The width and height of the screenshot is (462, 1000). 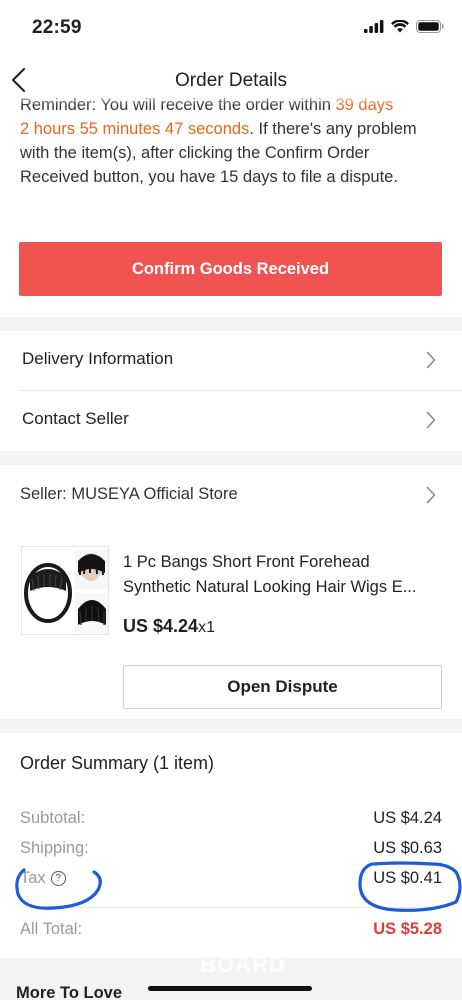 I want to click on product-image, so click(x=65, y=590).